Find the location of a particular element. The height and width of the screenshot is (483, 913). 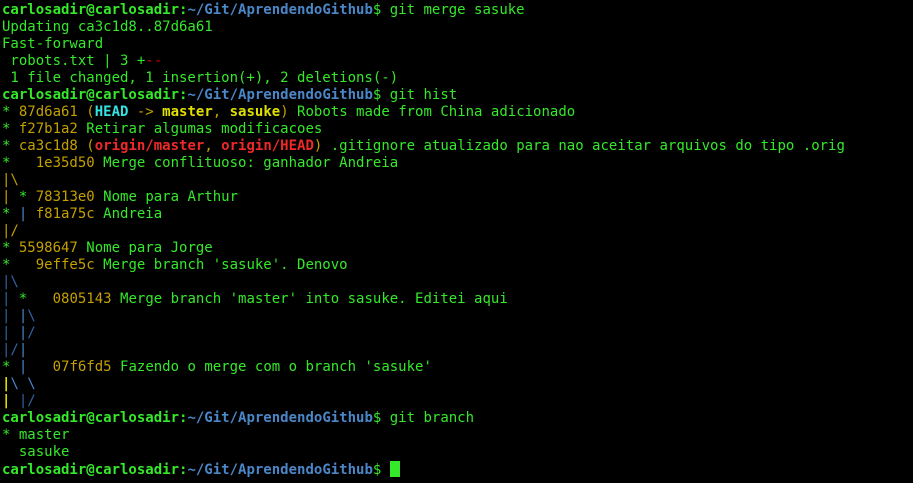

terminal-line: | |\ is located at coordinates (457, 316).